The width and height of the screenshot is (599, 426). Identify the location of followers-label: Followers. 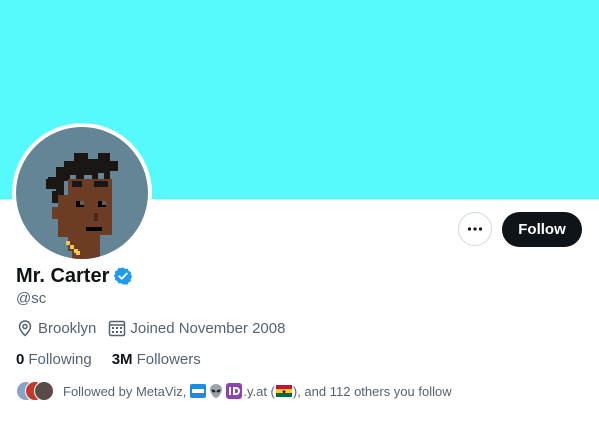
(168, 359).